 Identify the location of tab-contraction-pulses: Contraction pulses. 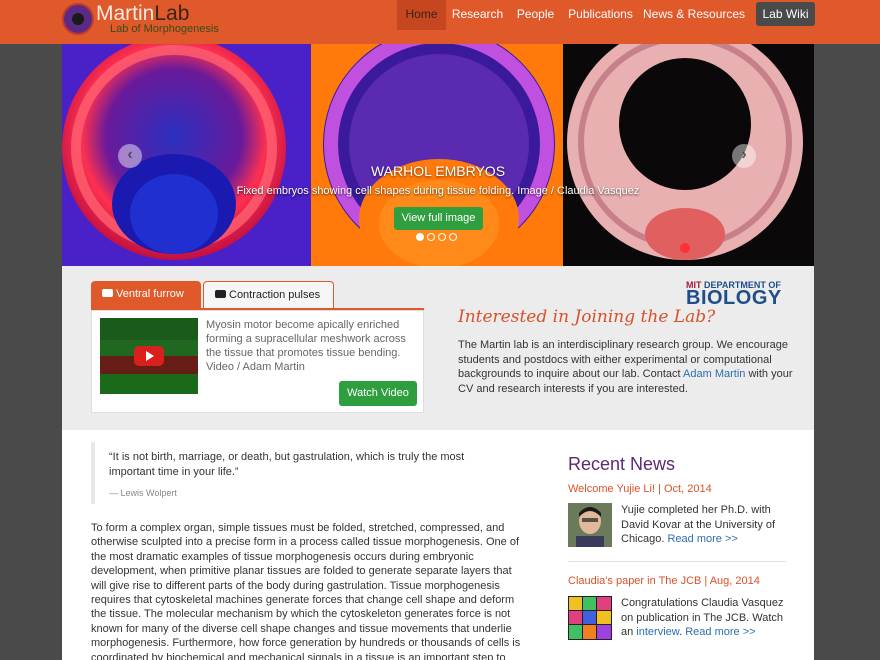
(268, 294).